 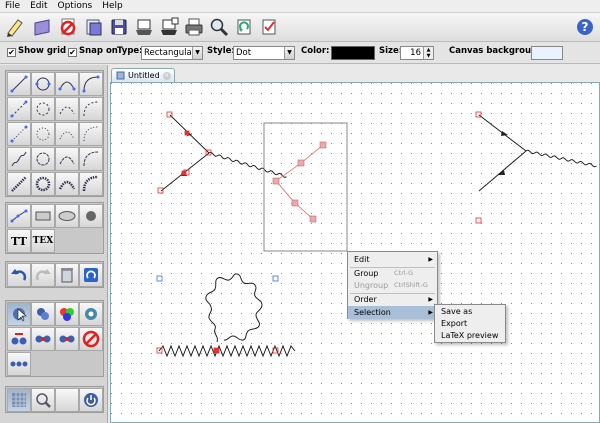 I want to click on context-menu-selection: Selection ▶, so click(x=392, y=312).